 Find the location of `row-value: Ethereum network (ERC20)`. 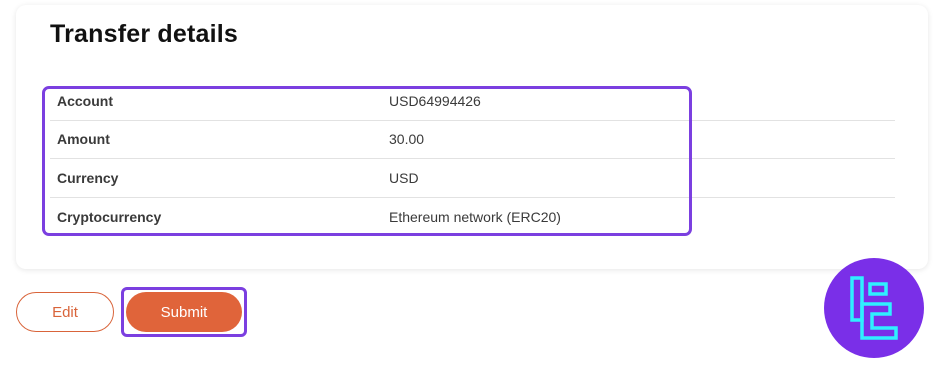

row-value: Ethereum network (ERC20) is located at coordinates (475, 216).